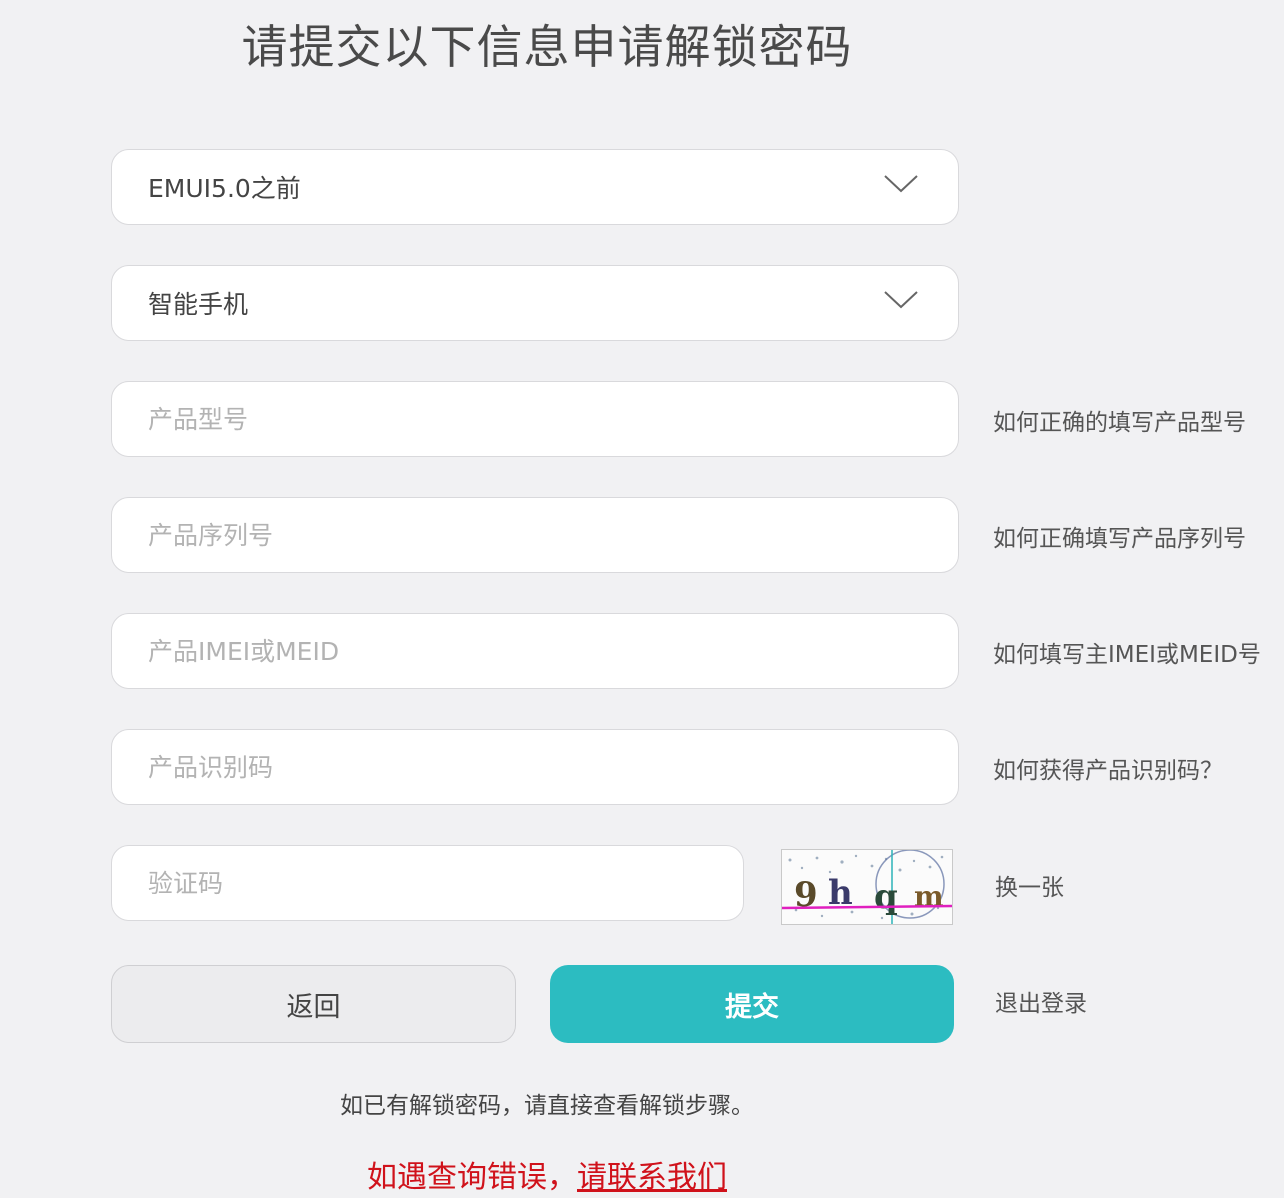 The height and width of the screenshot is (1198, 1284). Describe the element at coordinates (1119, 539) in the screenshot. I see `serial-help-link: 如何正确填写产品序列号` at that location.